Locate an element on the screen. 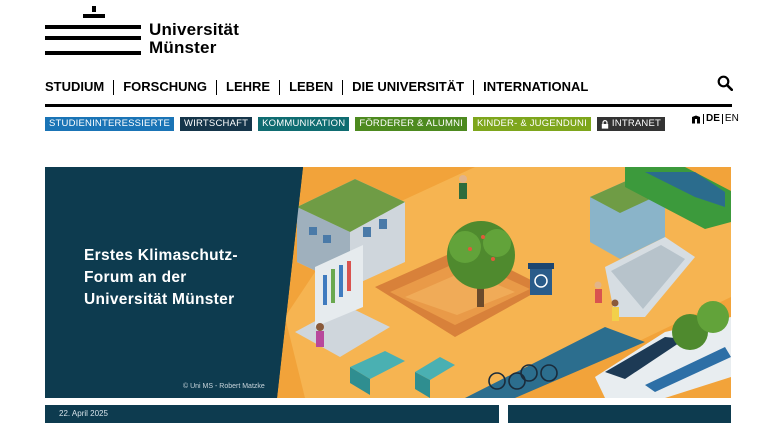  tag-wirtschaft: WIRTSCHAFT is located at coordinates (216, 124).